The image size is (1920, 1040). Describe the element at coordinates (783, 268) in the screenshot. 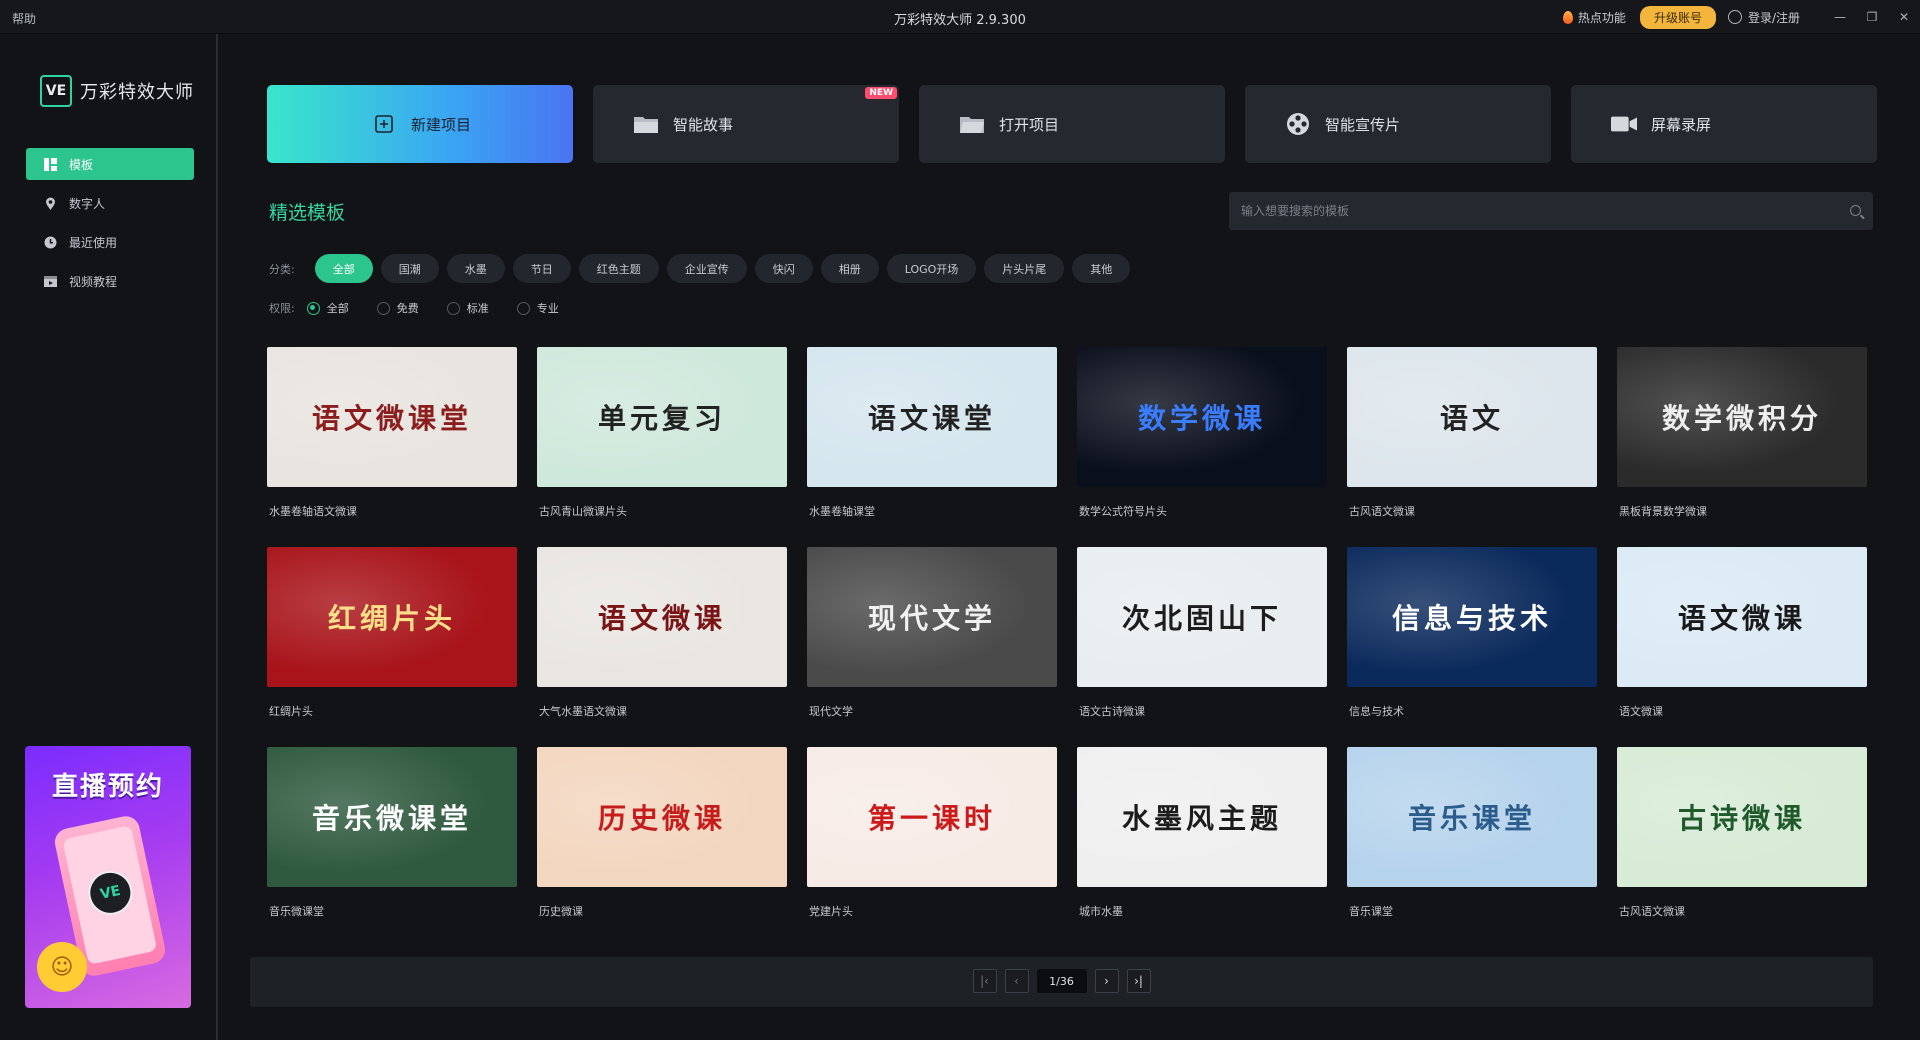

I see `chip-flash: 快闪` at that location.